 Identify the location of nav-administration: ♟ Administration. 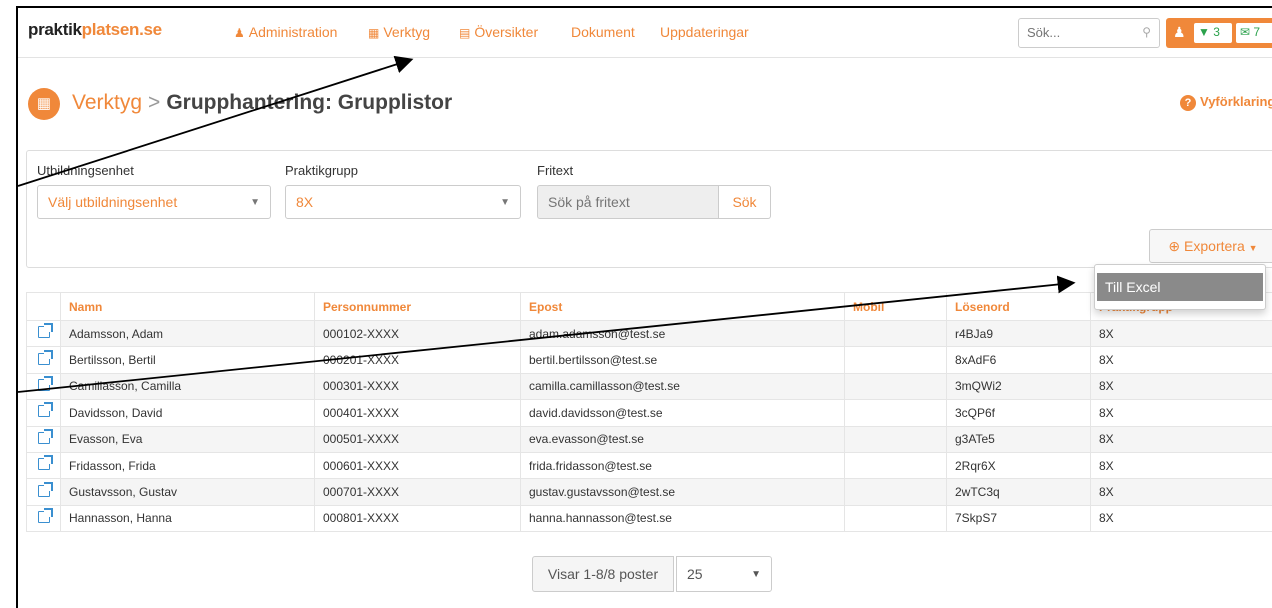
(285, 32).